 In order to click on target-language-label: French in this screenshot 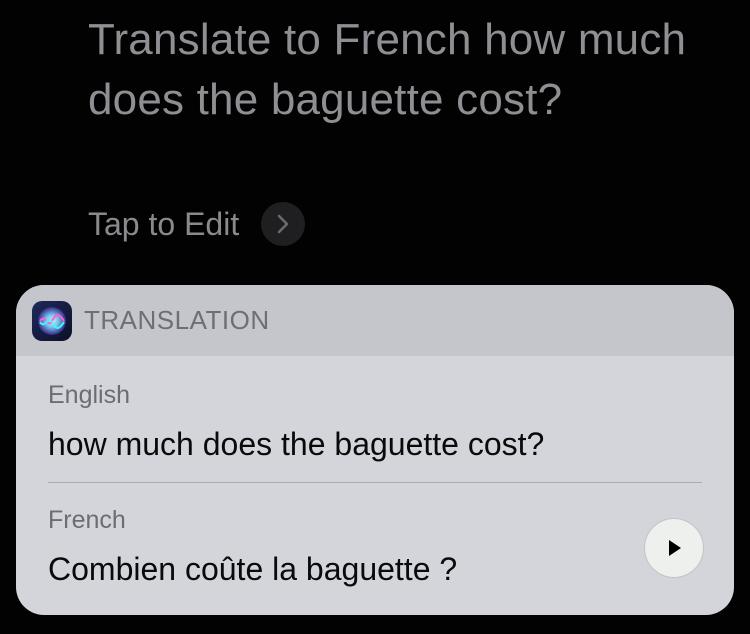, I will do `click(87, 520)`.